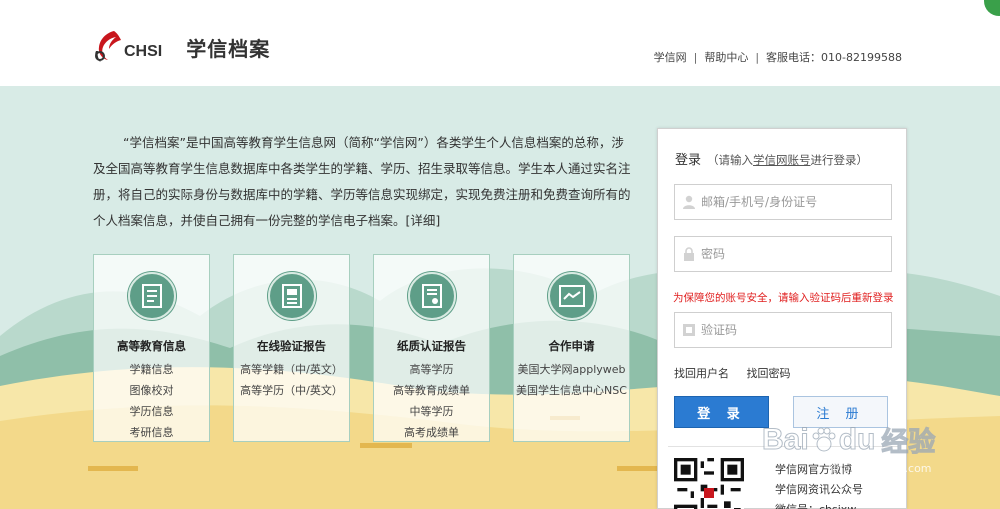  Describe the element at coordinates (291, 369) in the screenshot. I see `card-link: 高等学籍（中/英文）` at that location.